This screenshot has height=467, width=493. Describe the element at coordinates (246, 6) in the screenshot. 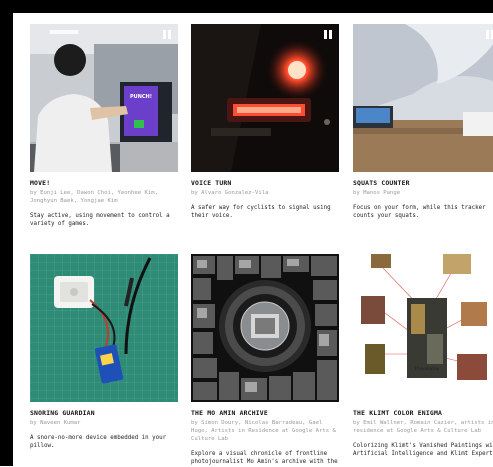

I see `top-bar` at that location.